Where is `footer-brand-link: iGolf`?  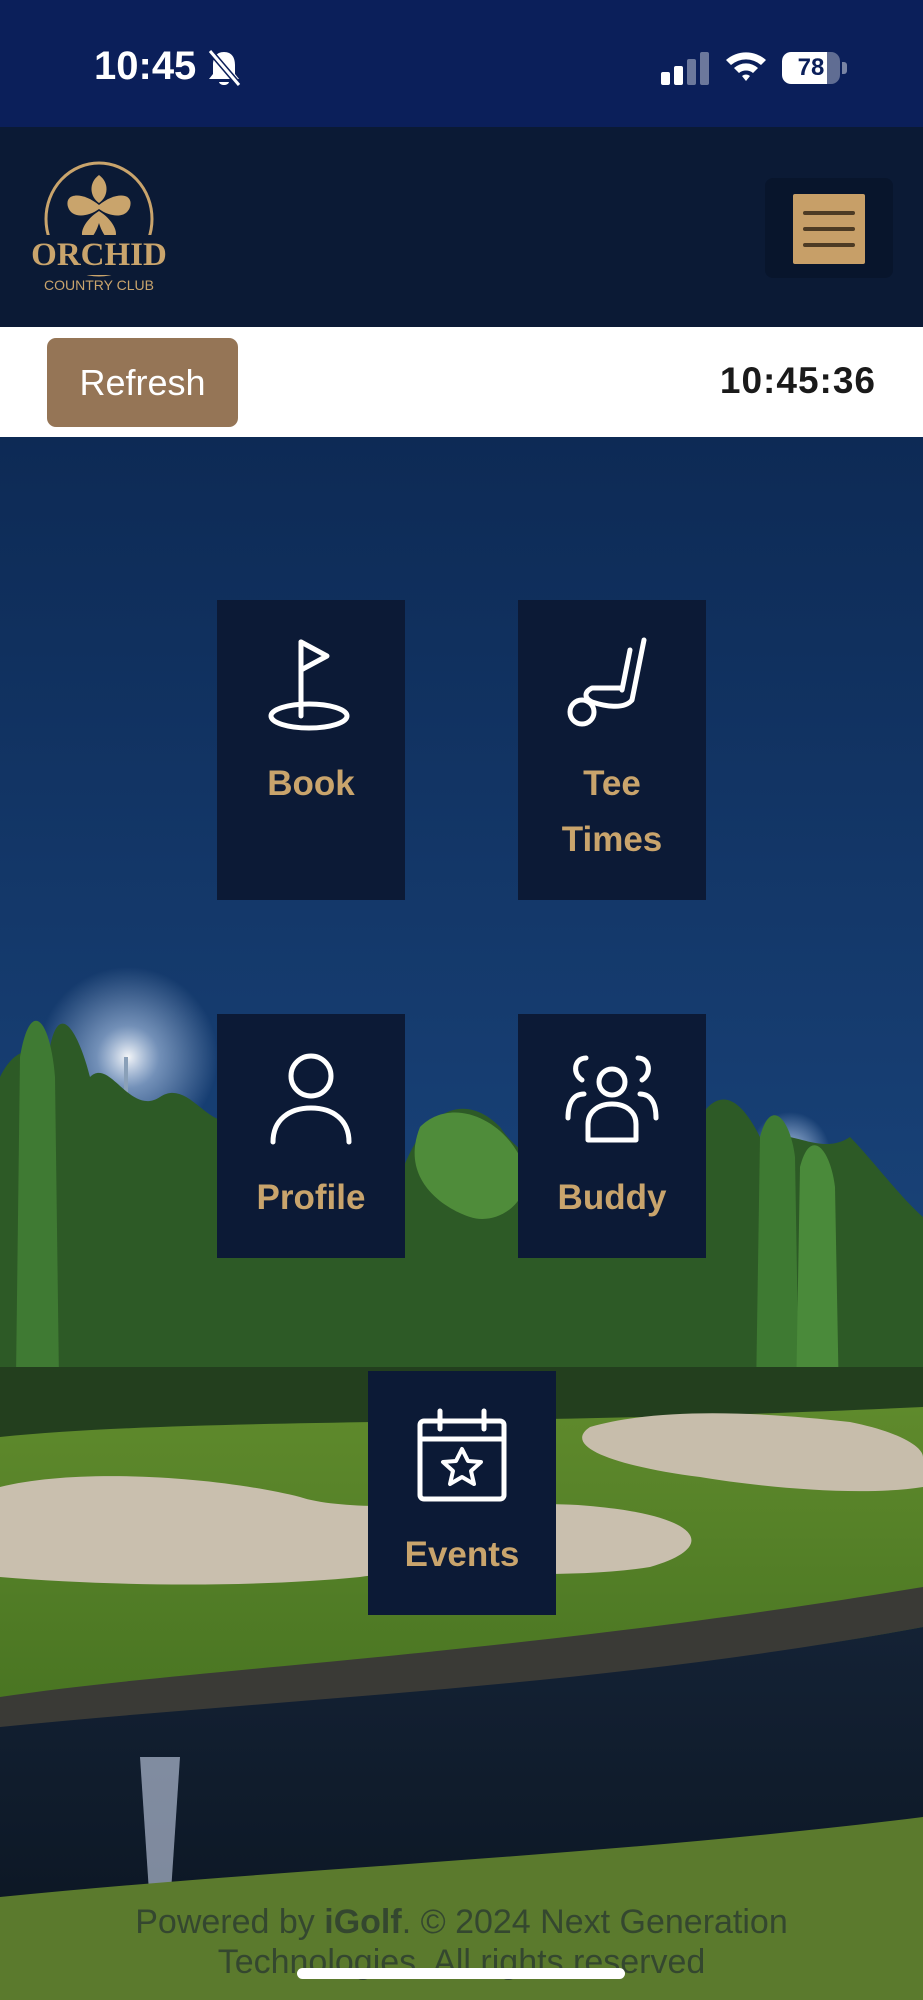
footer-brand-link: iGolf is located at coordinates (362, 1922).